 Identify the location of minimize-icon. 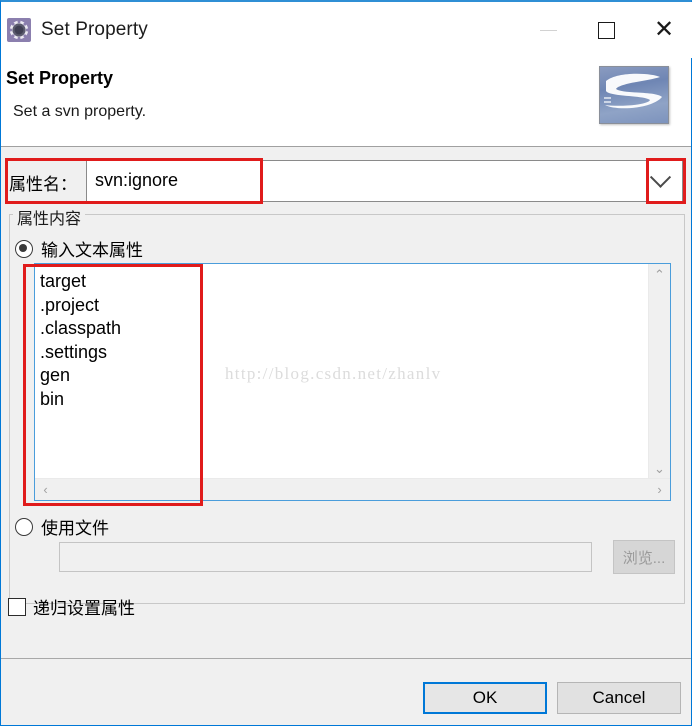
(548, 30).